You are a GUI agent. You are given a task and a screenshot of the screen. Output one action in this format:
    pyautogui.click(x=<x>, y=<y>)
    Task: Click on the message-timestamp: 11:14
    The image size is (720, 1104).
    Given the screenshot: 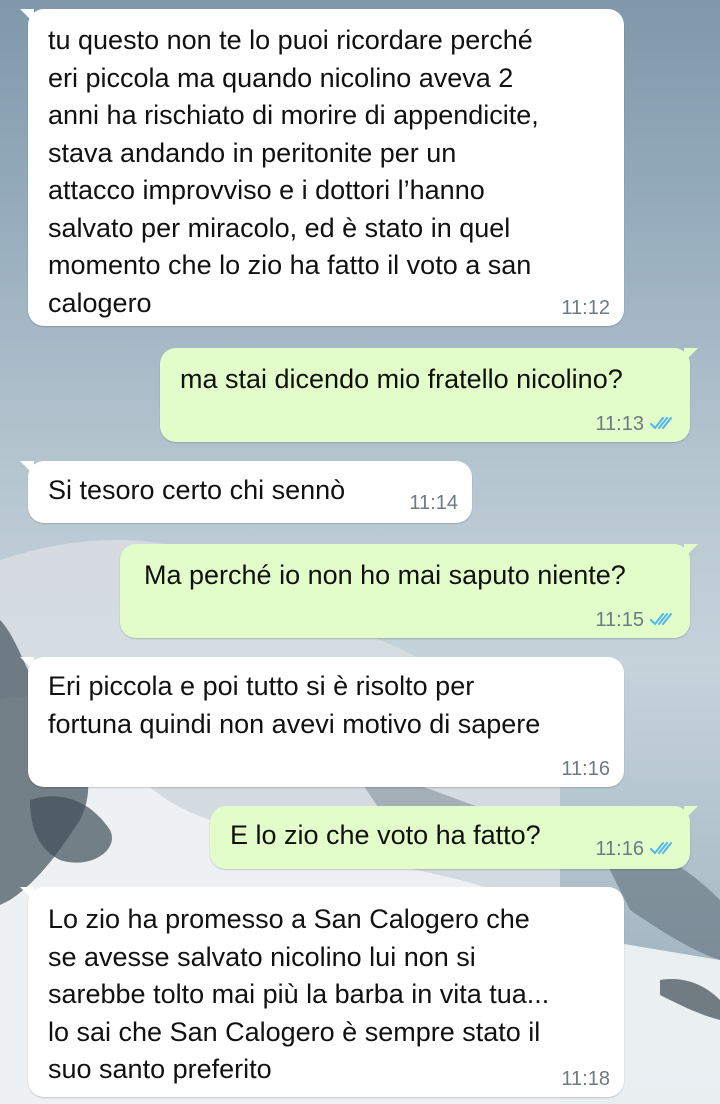 What is the action you would take?
    pyautogui.click(x=433, y=503)
    